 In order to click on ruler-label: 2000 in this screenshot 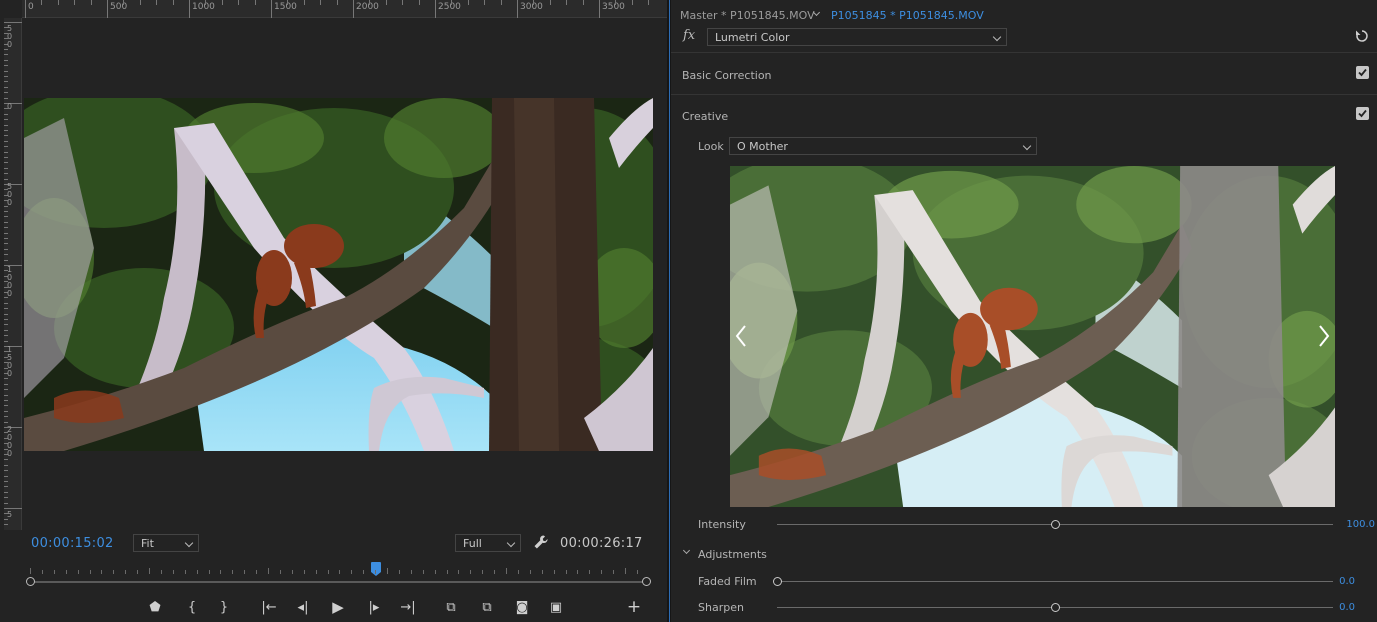, I will do `click(367, 7)`.